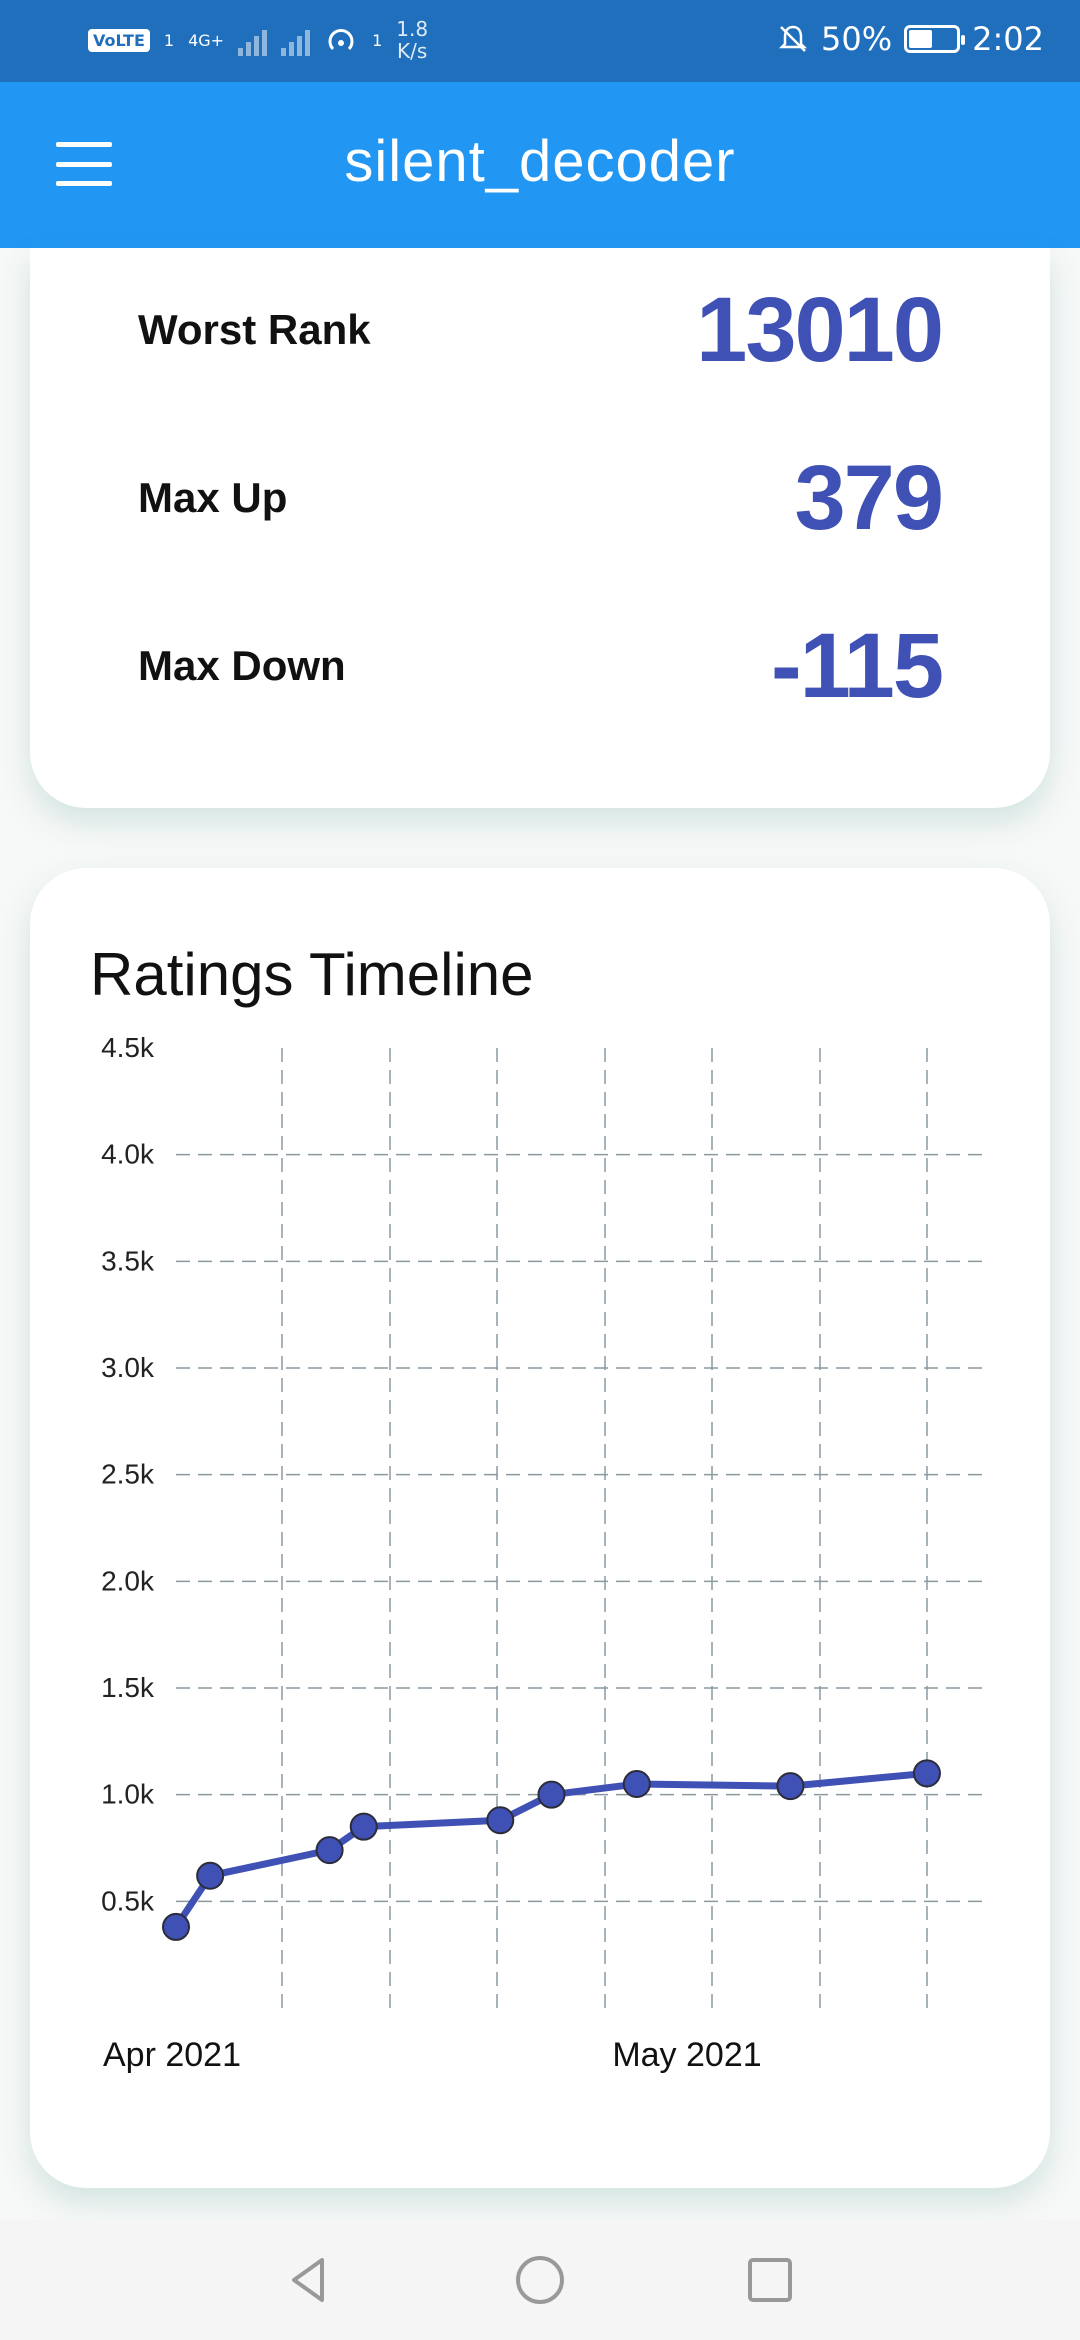 This screenshot has width=1080, height=2340. What do you see at coordinates (541, 497) in the screenshot?
I see `stat-row-max-up: Max Up 379` at bounding box center [541, 497].